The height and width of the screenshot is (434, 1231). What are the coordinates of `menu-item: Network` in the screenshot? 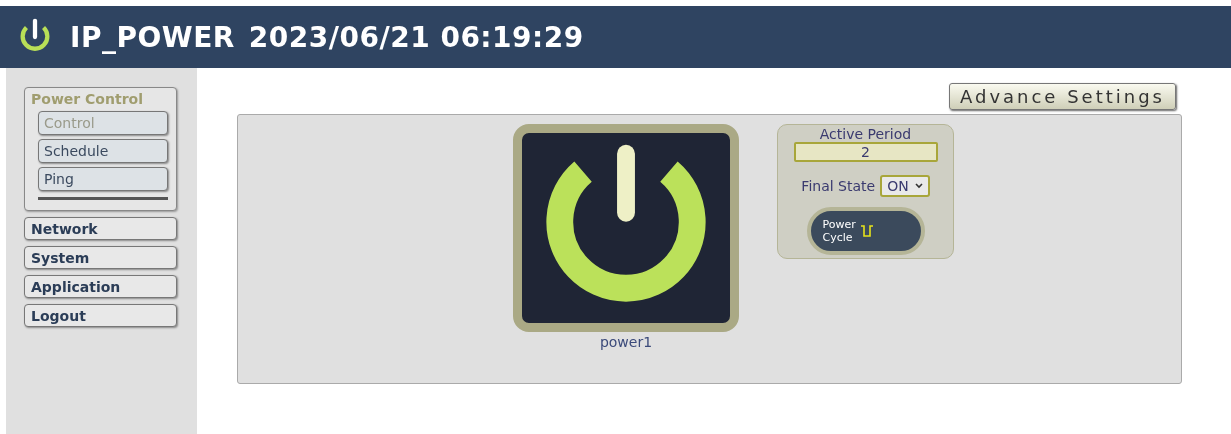 It's located at (100, 228).